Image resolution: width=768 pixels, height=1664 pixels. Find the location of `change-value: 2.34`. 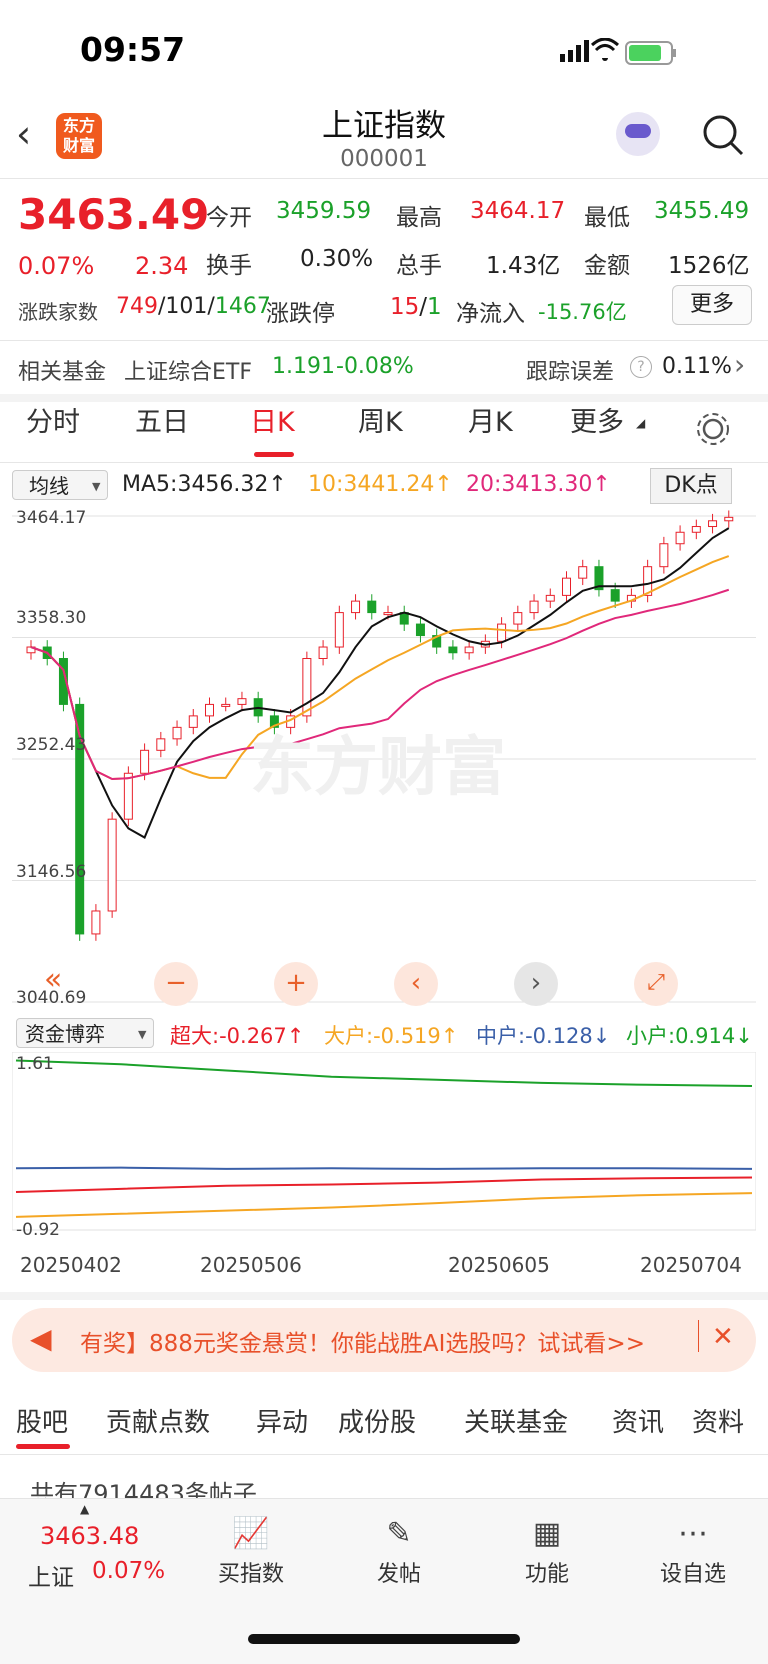

change-value: 2.34 is located at coordinates (162, 266).